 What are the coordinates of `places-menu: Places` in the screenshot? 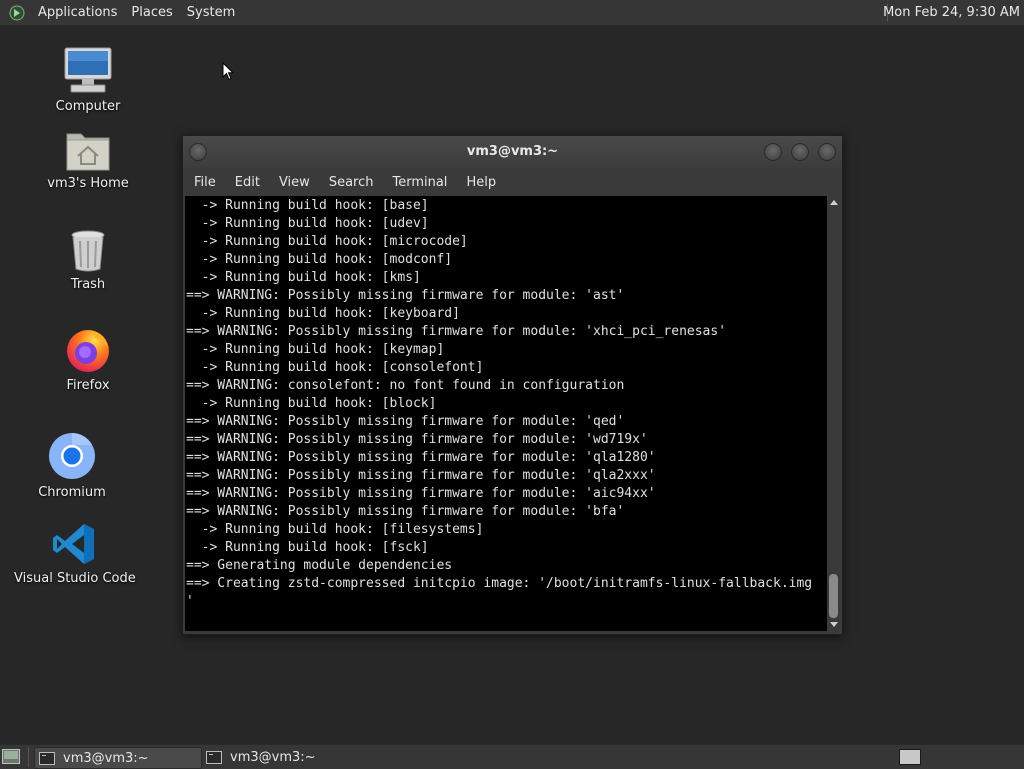 It's located at (151, 12).